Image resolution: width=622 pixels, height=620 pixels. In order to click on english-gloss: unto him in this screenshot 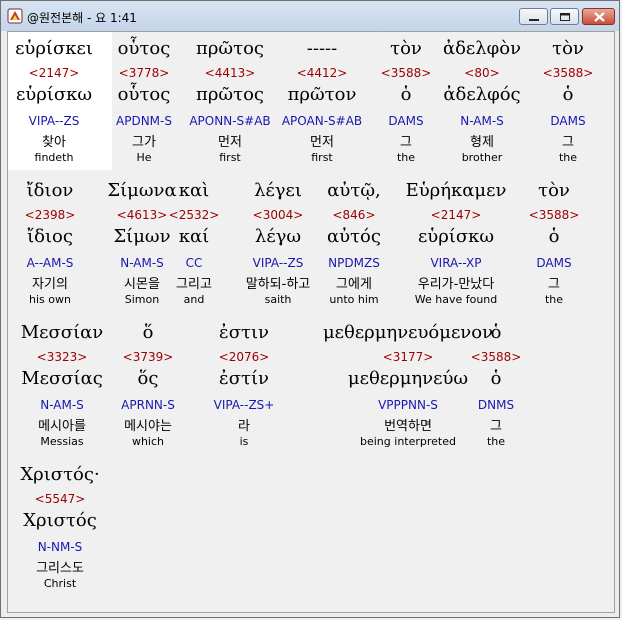, I will do `click(354, 299)`.